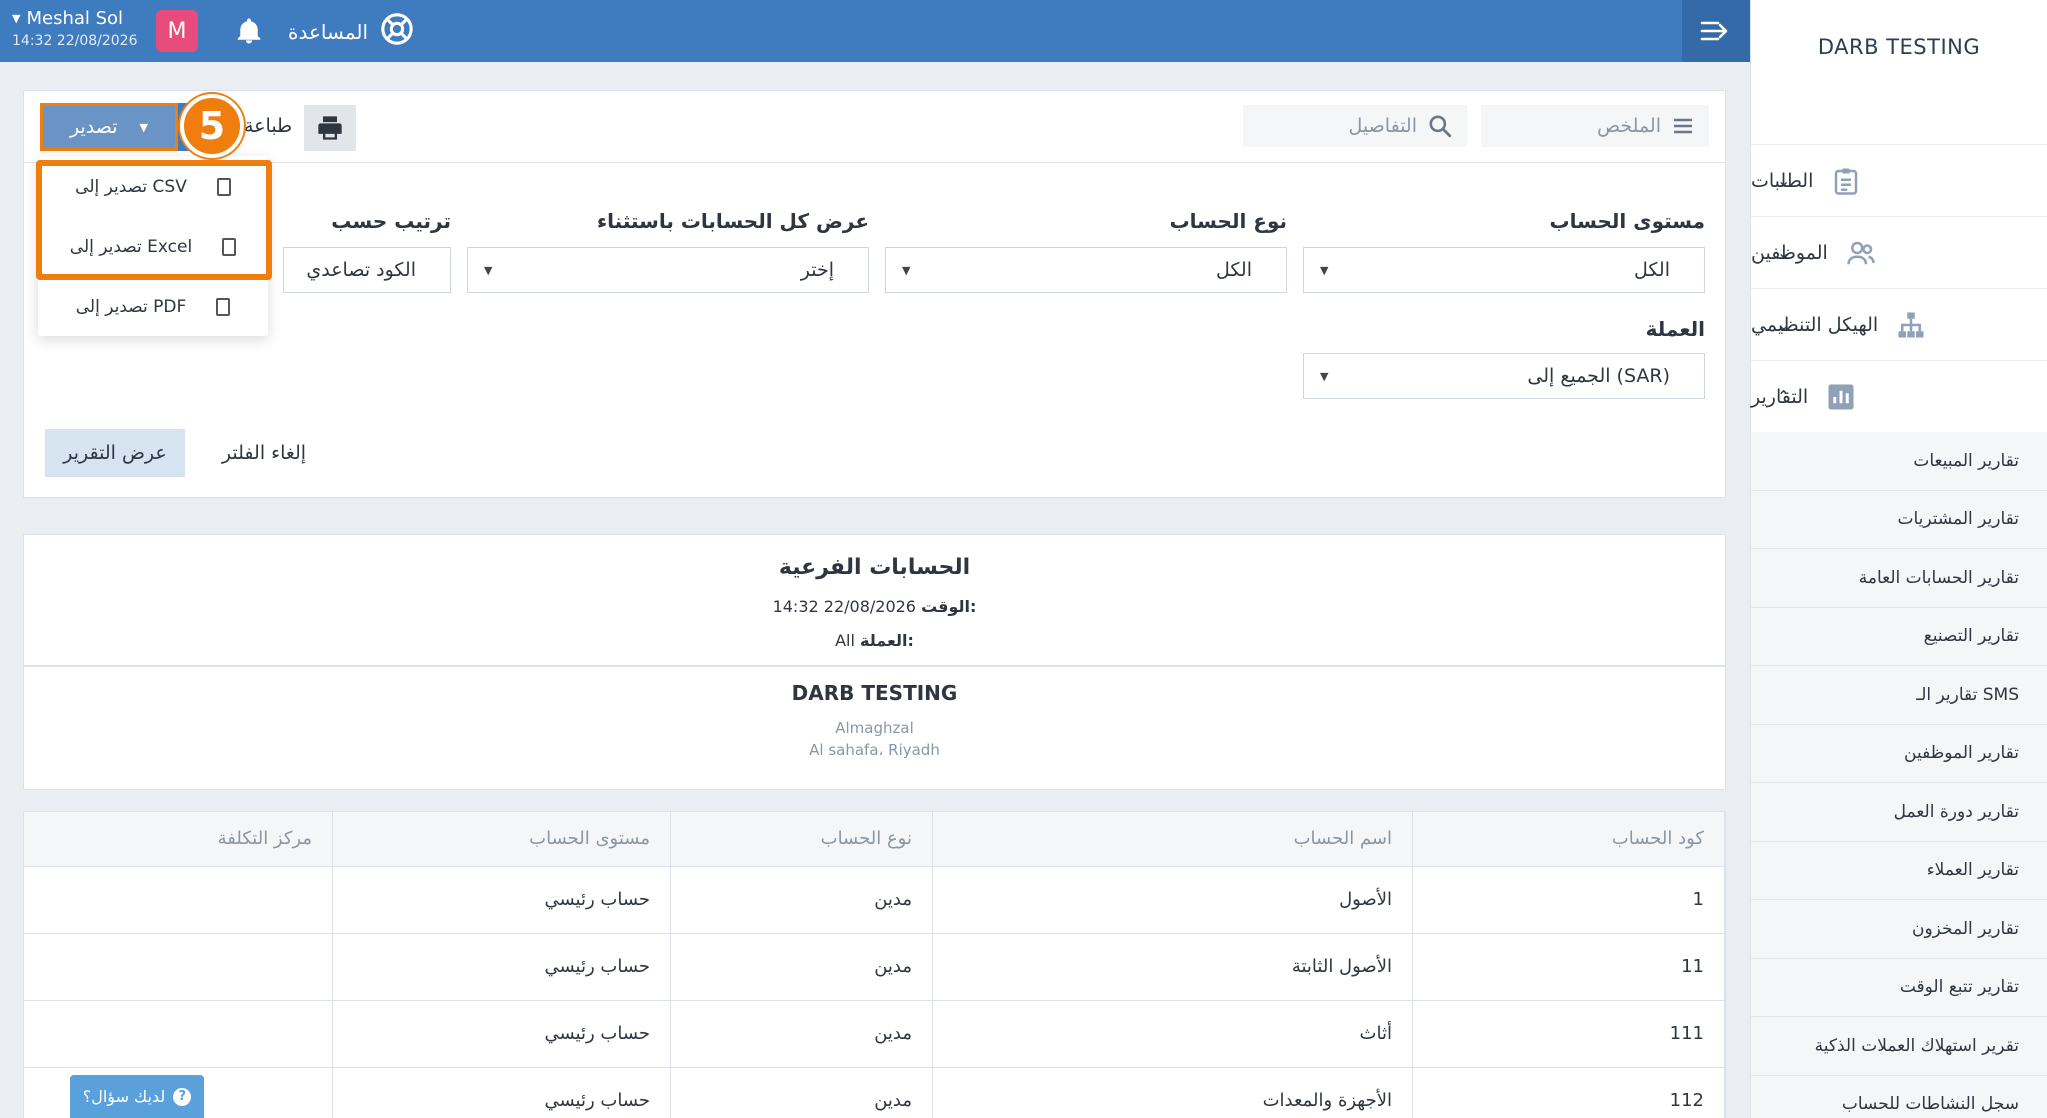 Image resolution: width=2047 pixels, height=1118 pixels. What do you see at coordinates (1382, 126) in the screenshot?
I see `details-label: التفاصيل` at bounding box center [1382, 126].